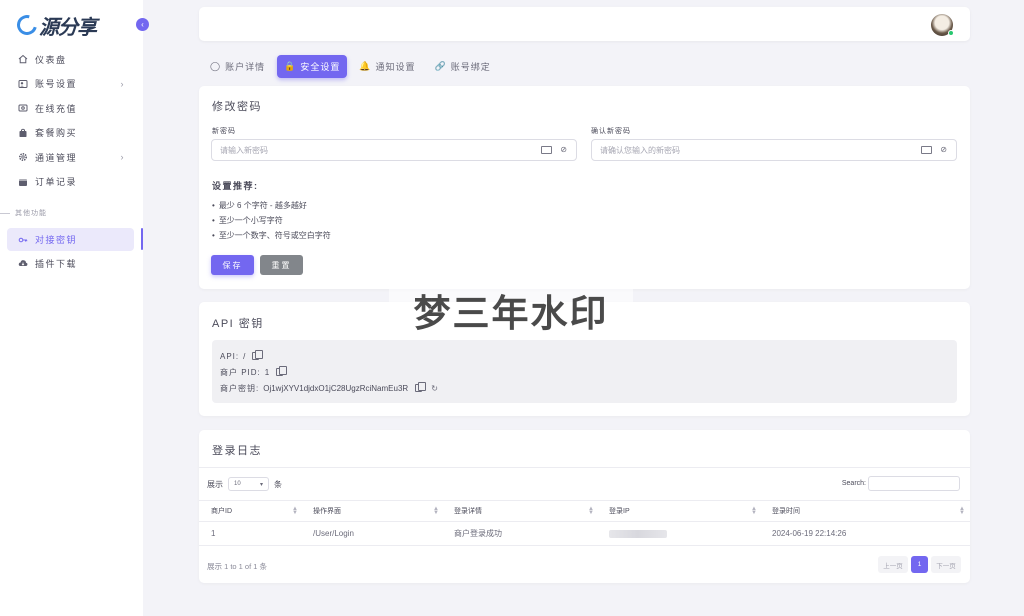  What do you see at coordinates (68, 27) in the screenshot?
I see `logo-text: 源分享` at bounding box center [68, 27].